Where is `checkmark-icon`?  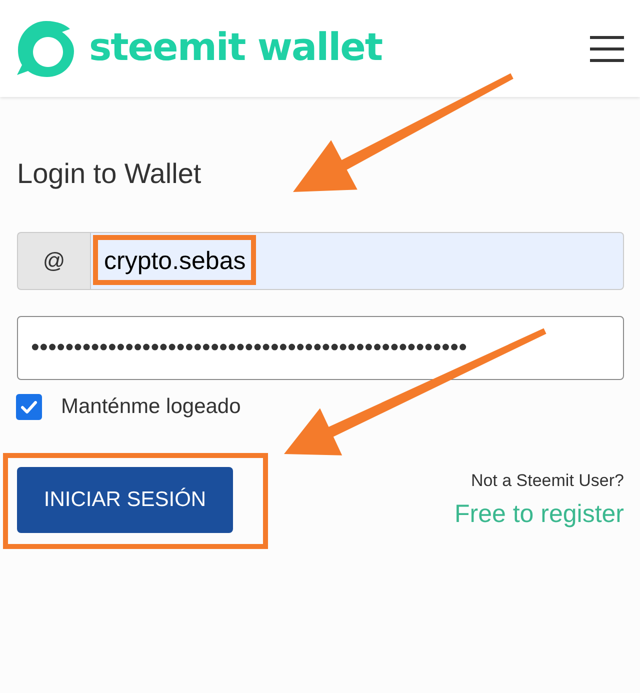 checkmark-icon is located at coordinates (29, 407).